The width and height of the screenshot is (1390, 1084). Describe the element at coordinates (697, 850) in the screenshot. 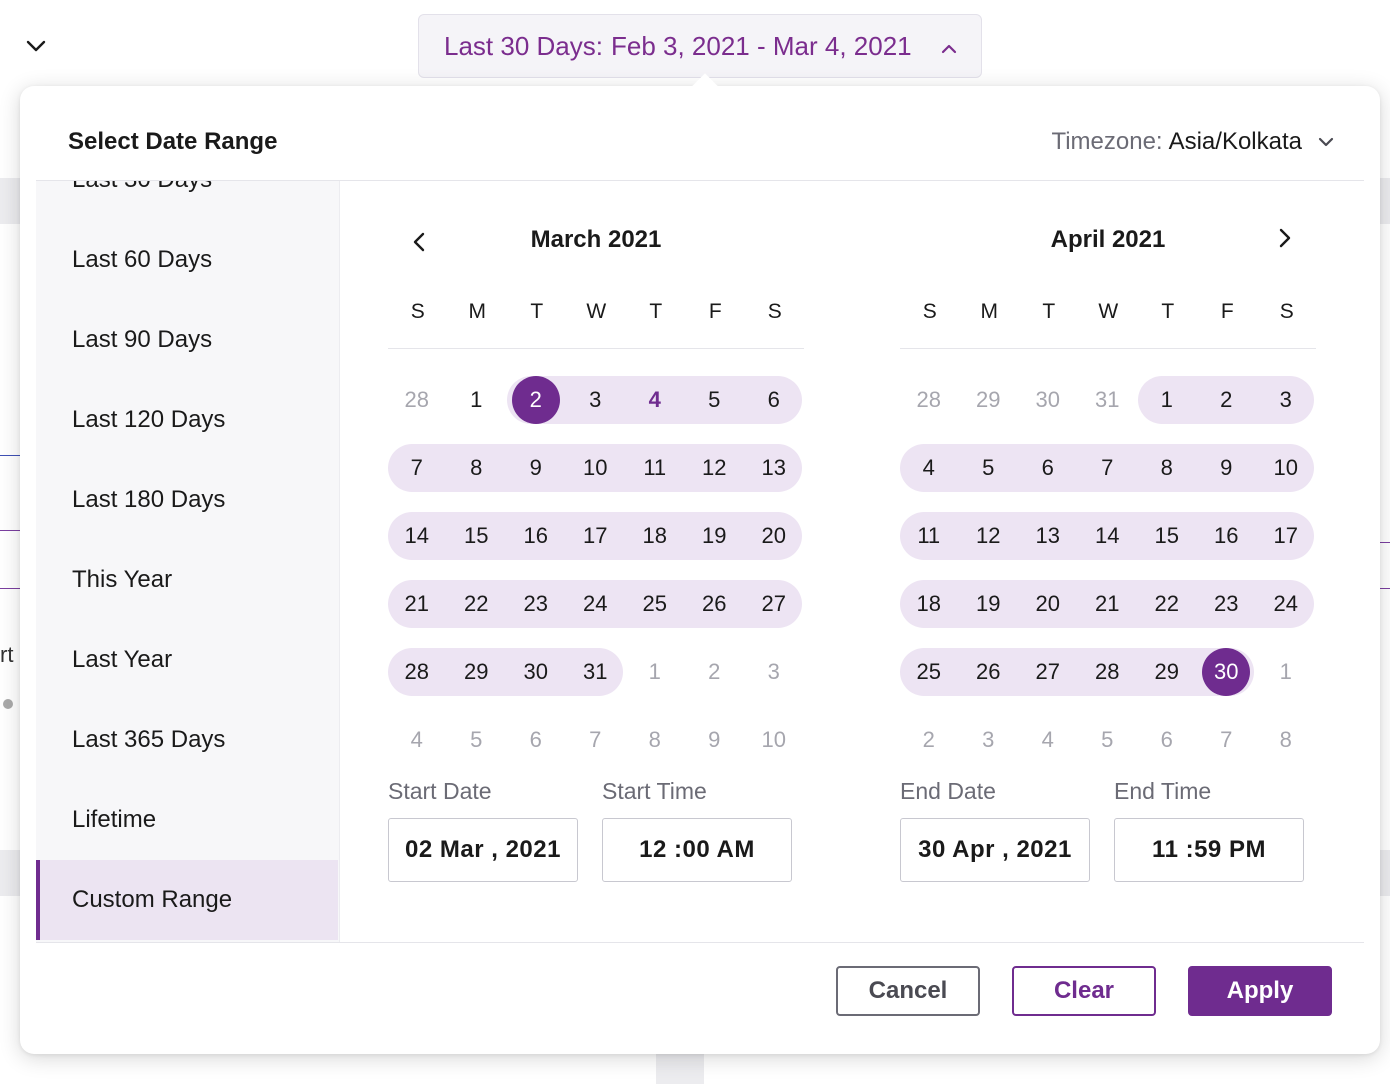

I see `start-time-input: 12 :00 AM` at that location.